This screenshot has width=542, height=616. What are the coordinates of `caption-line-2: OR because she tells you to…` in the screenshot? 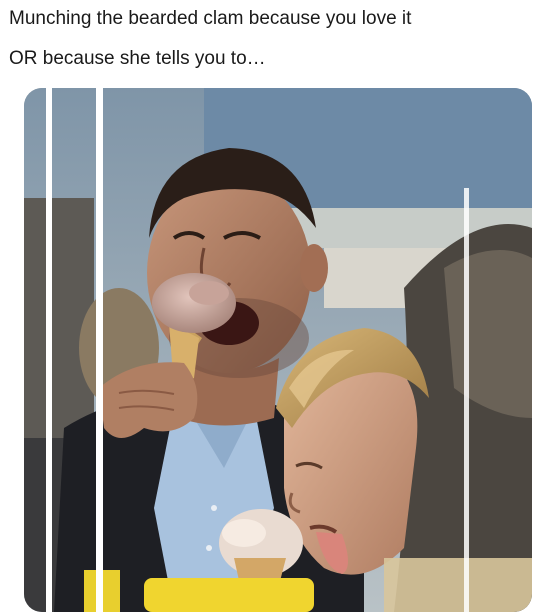 It's located at (137, 58).